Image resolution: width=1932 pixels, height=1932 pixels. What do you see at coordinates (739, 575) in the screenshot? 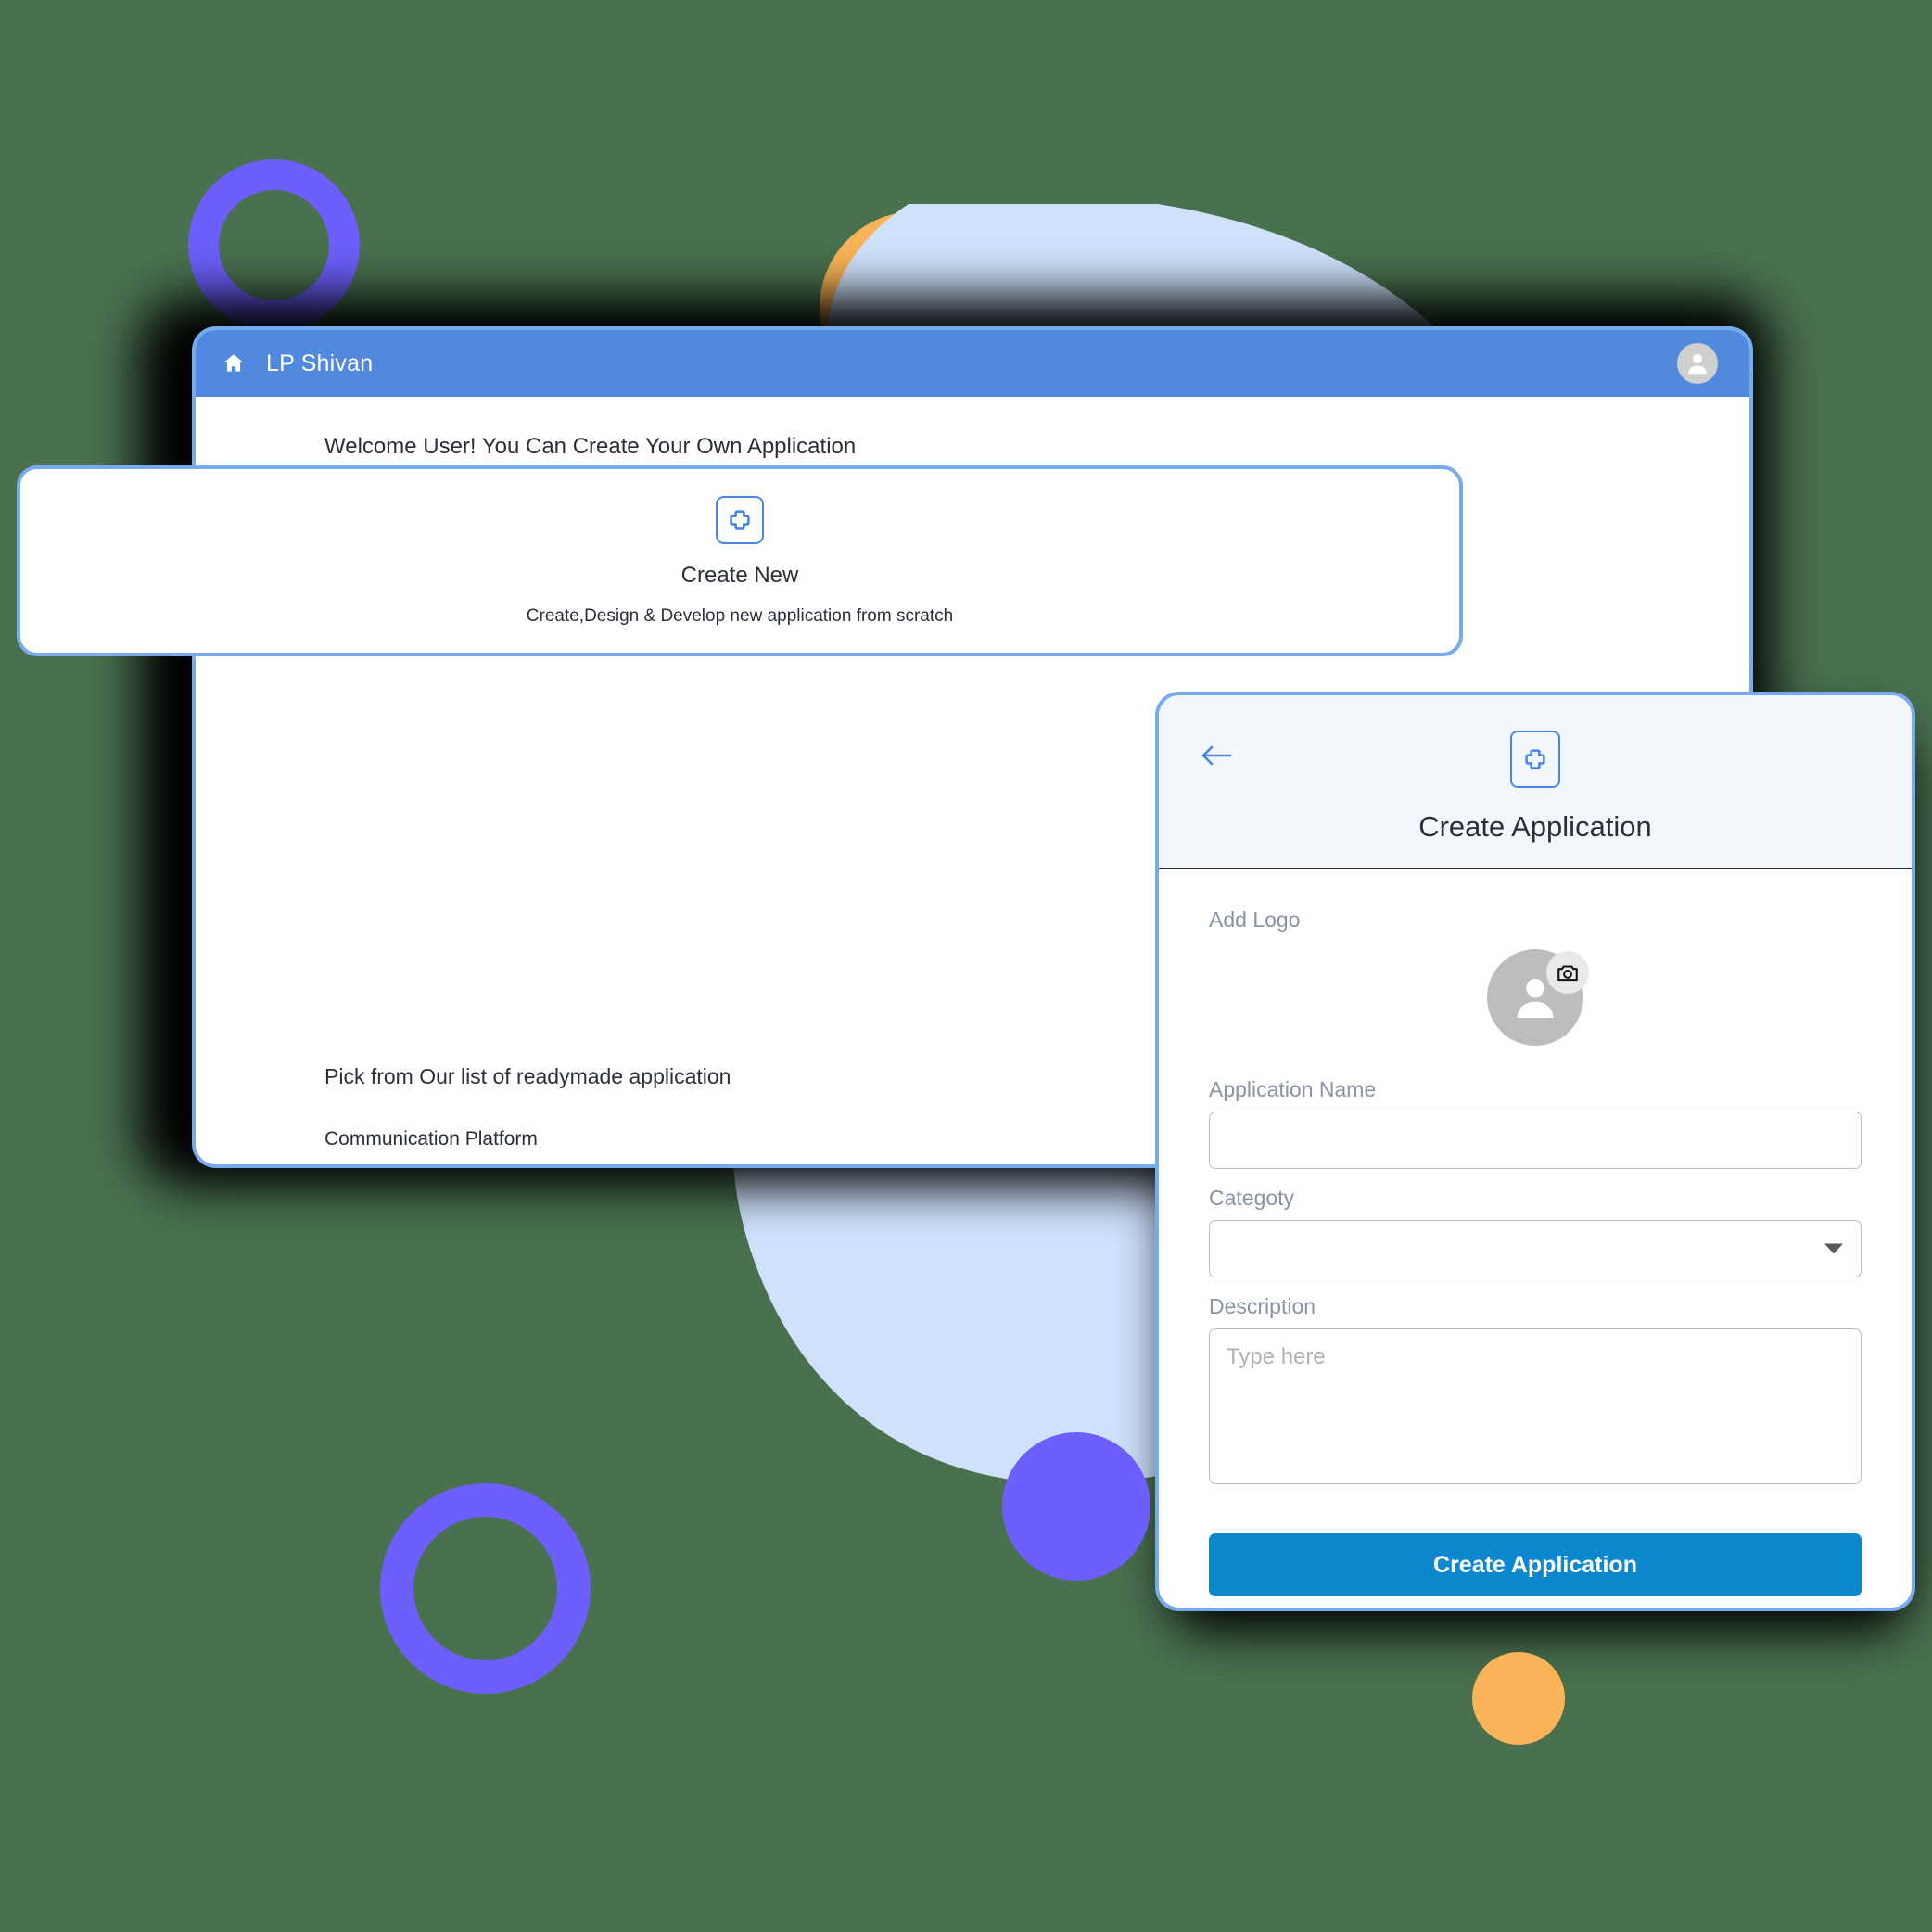
I see `create-new-title: Create New` at bounding box center [739, 575].